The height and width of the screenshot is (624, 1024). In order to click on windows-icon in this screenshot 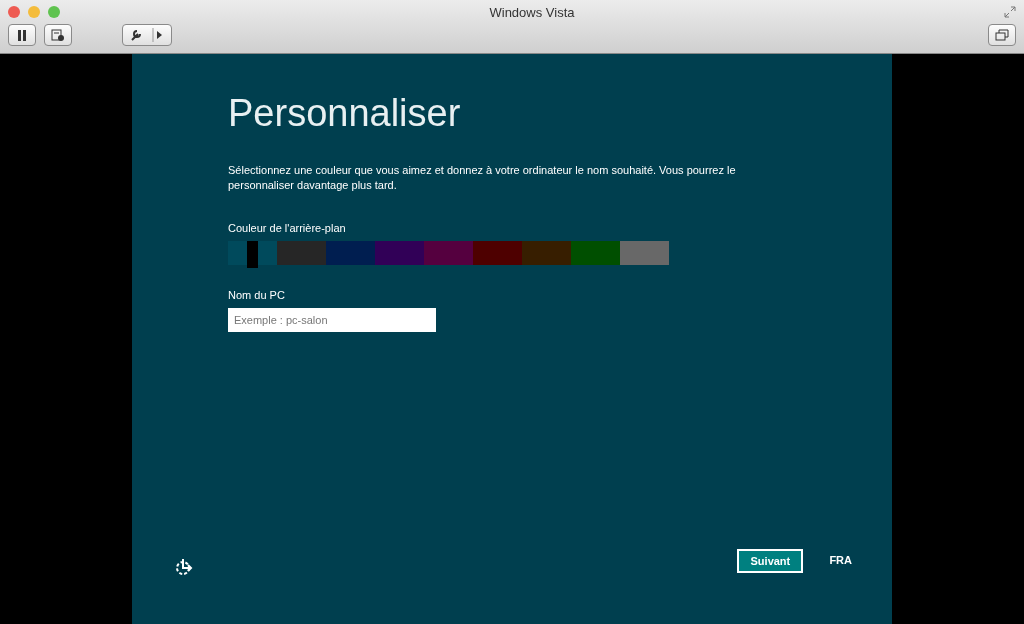, I will do `click(1002, 35)`.